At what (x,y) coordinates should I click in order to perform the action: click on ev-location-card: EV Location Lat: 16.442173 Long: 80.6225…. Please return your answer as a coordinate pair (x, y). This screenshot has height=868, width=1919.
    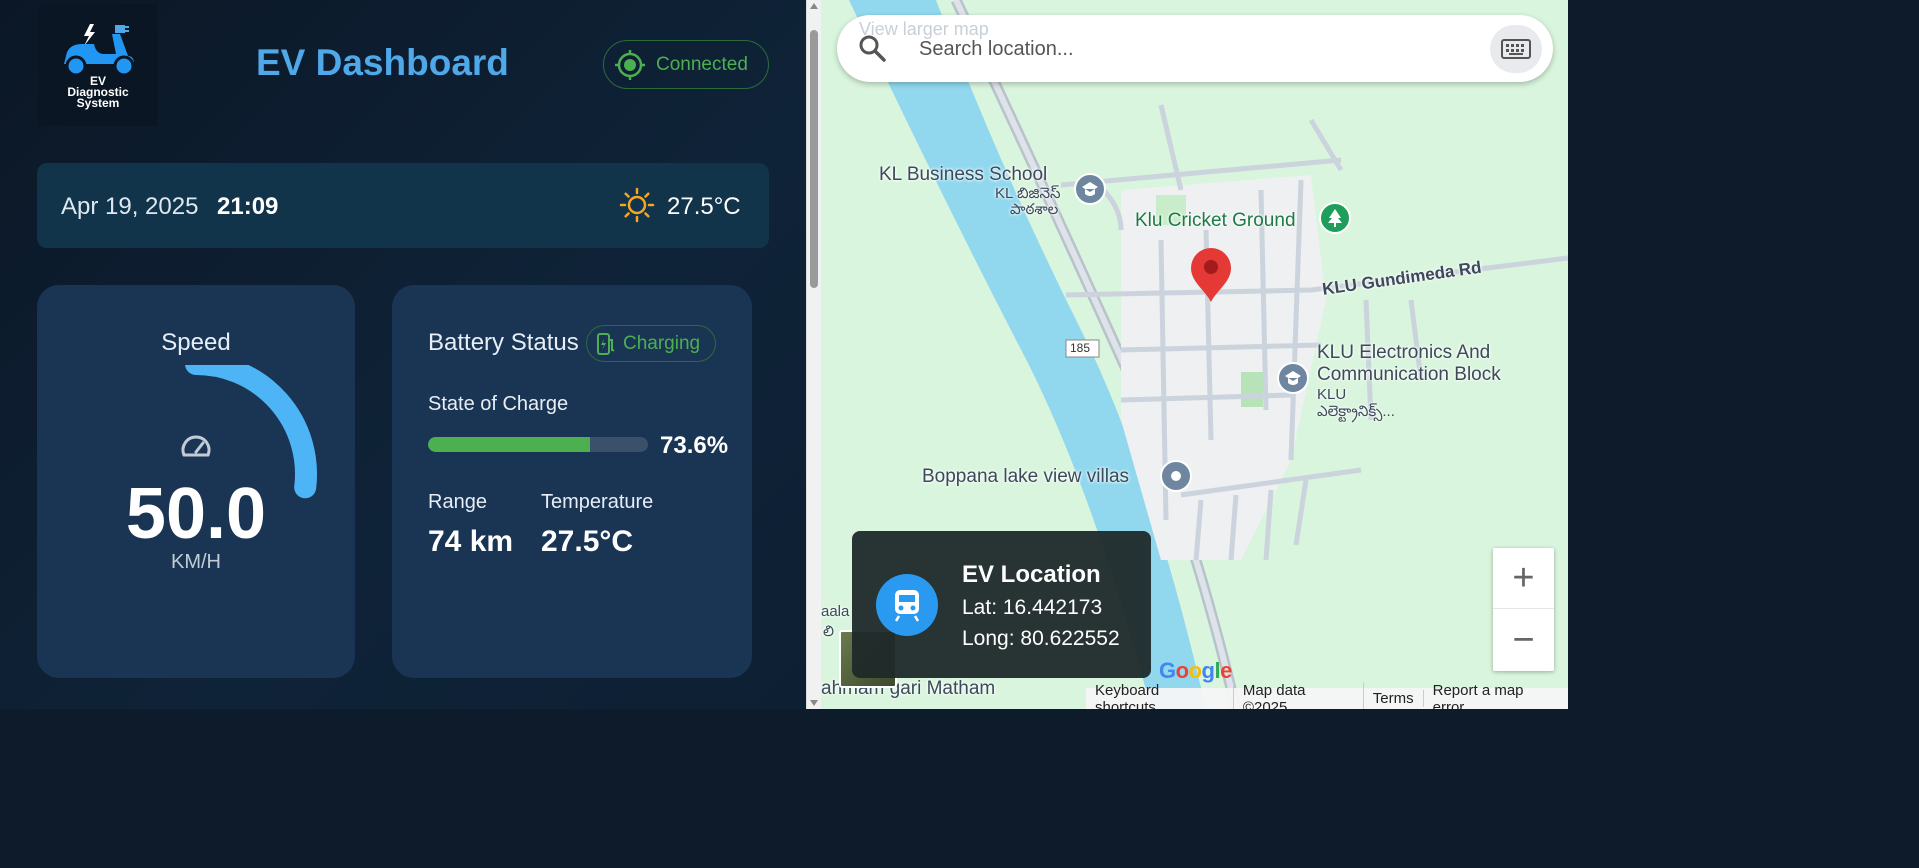
    Looking at the image, I should click on (1001, 604).